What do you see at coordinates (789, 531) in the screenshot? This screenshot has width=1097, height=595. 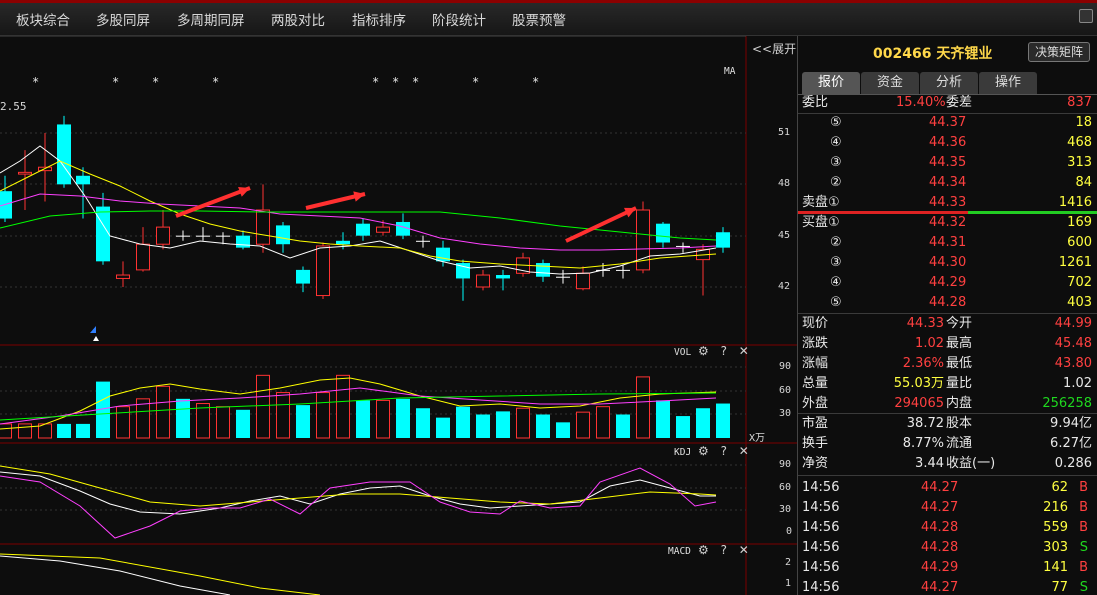 I see `kdj-axis-0: 0` at bounding box center [789, 531].